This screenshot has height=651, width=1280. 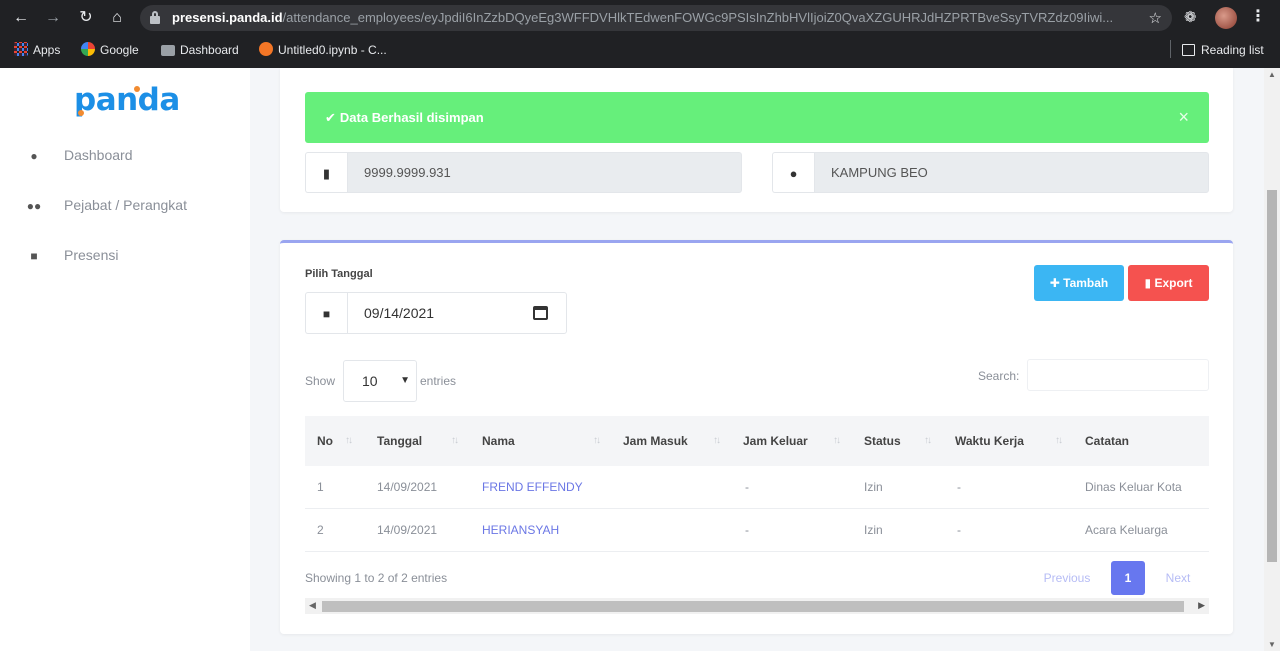 What do you see at coordinates (1067, 578) in the screenshot?
I see `pagination-previous: Previous` at bounding box center [1067, 578].